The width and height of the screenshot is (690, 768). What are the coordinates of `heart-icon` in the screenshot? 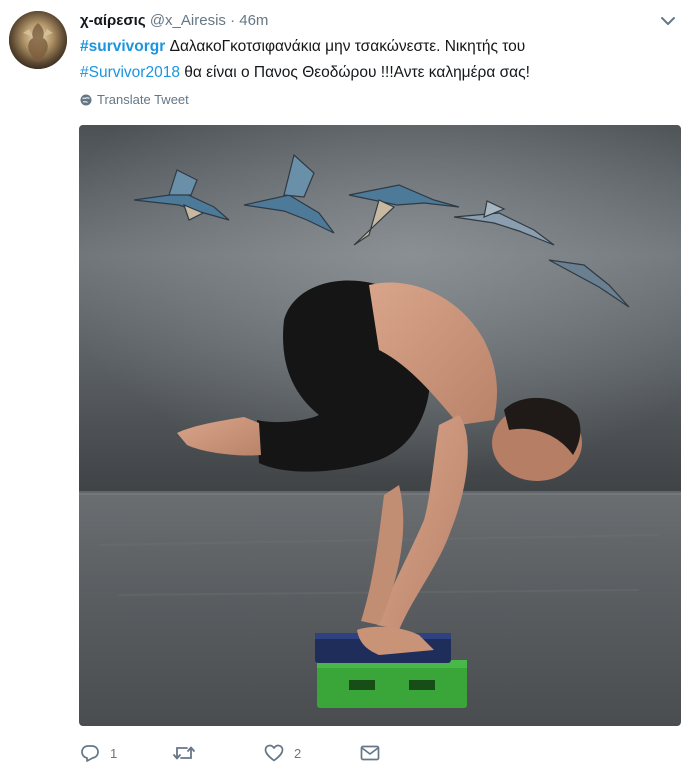 It's located at (274, 753).